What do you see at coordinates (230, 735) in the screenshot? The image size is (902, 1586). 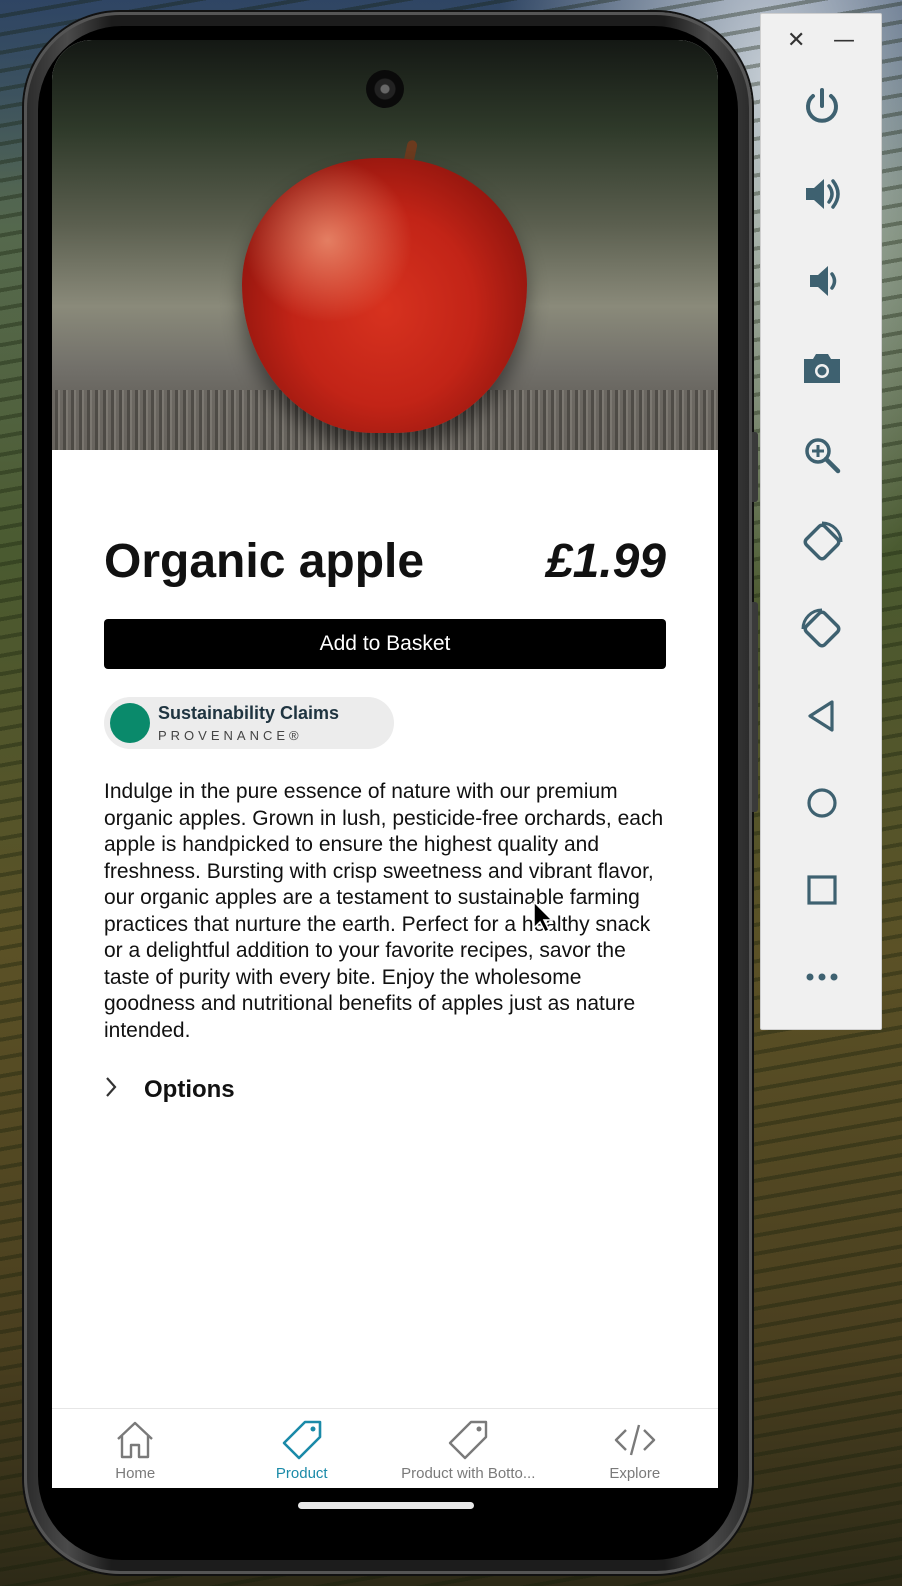 I see `provenance-label: PROVENANCE®` at bounding box center [230, 735].